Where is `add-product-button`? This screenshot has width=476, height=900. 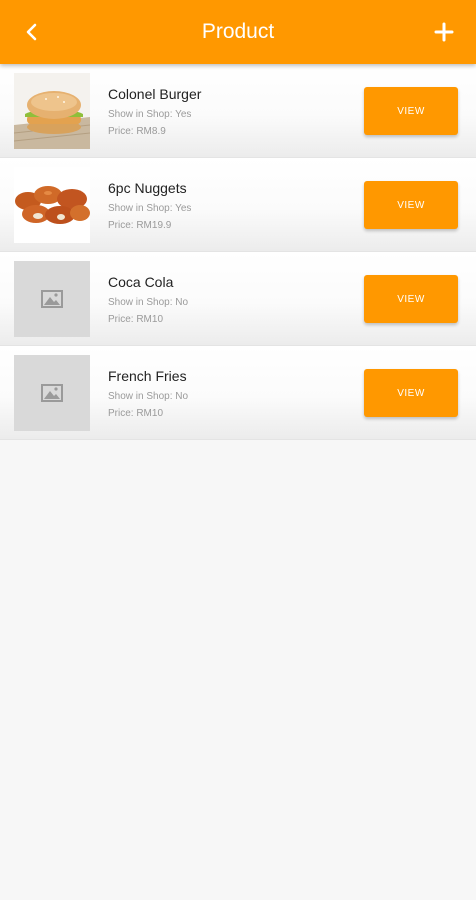 add-product-button is located at coordinates (444, 32).